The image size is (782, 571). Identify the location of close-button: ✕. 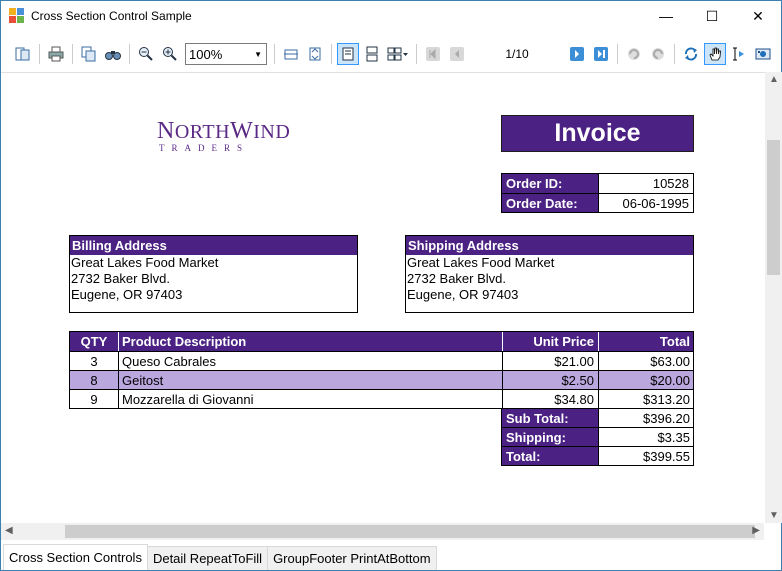
(758, 16).